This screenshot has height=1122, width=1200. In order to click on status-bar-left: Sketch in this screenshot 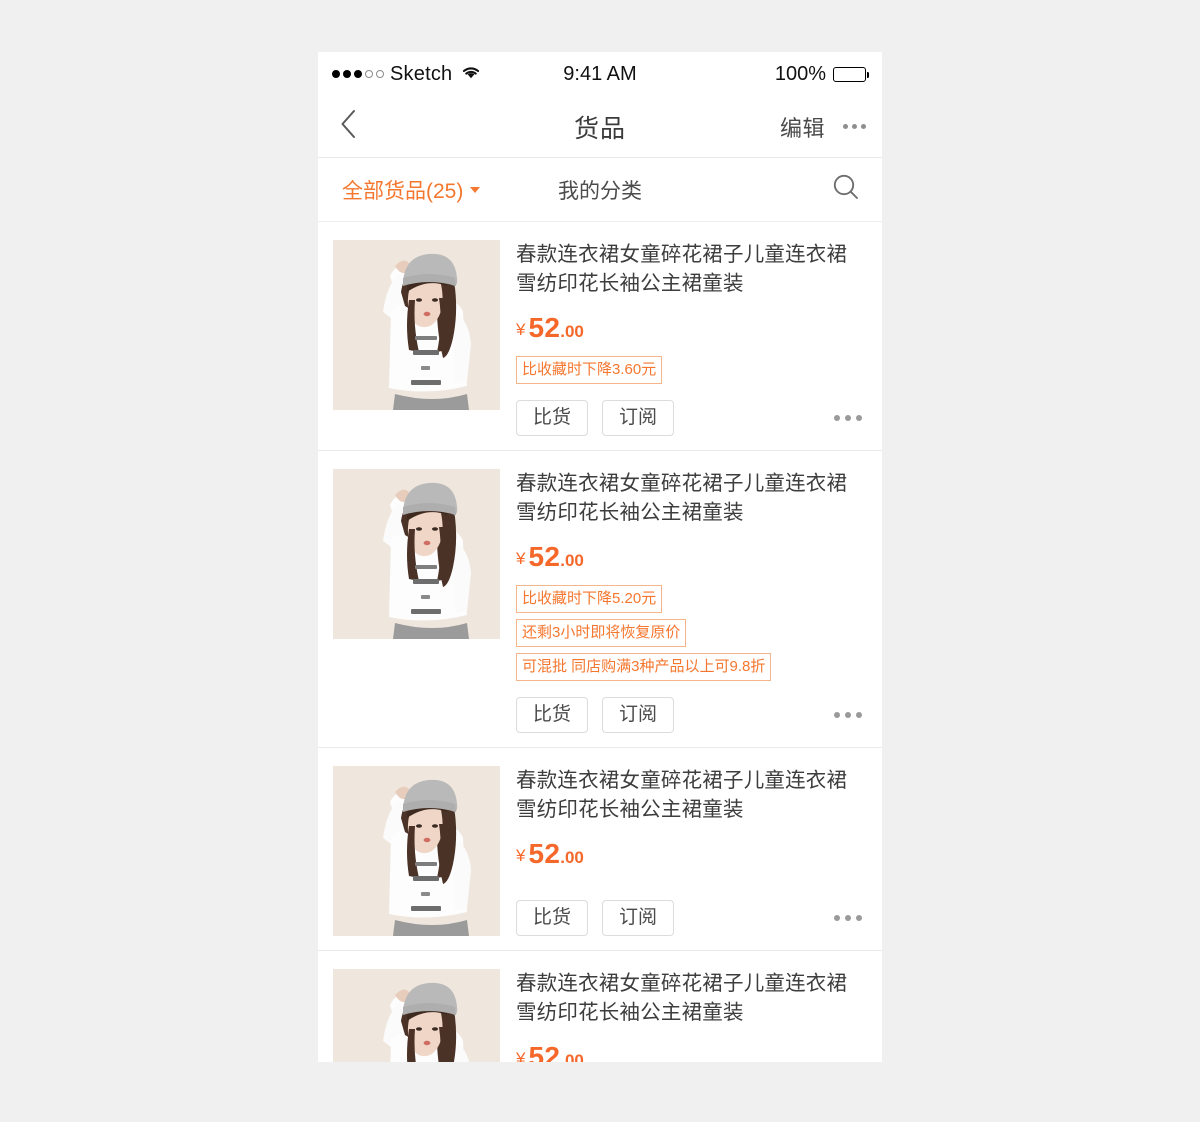, I will do `click(407, 74)`.